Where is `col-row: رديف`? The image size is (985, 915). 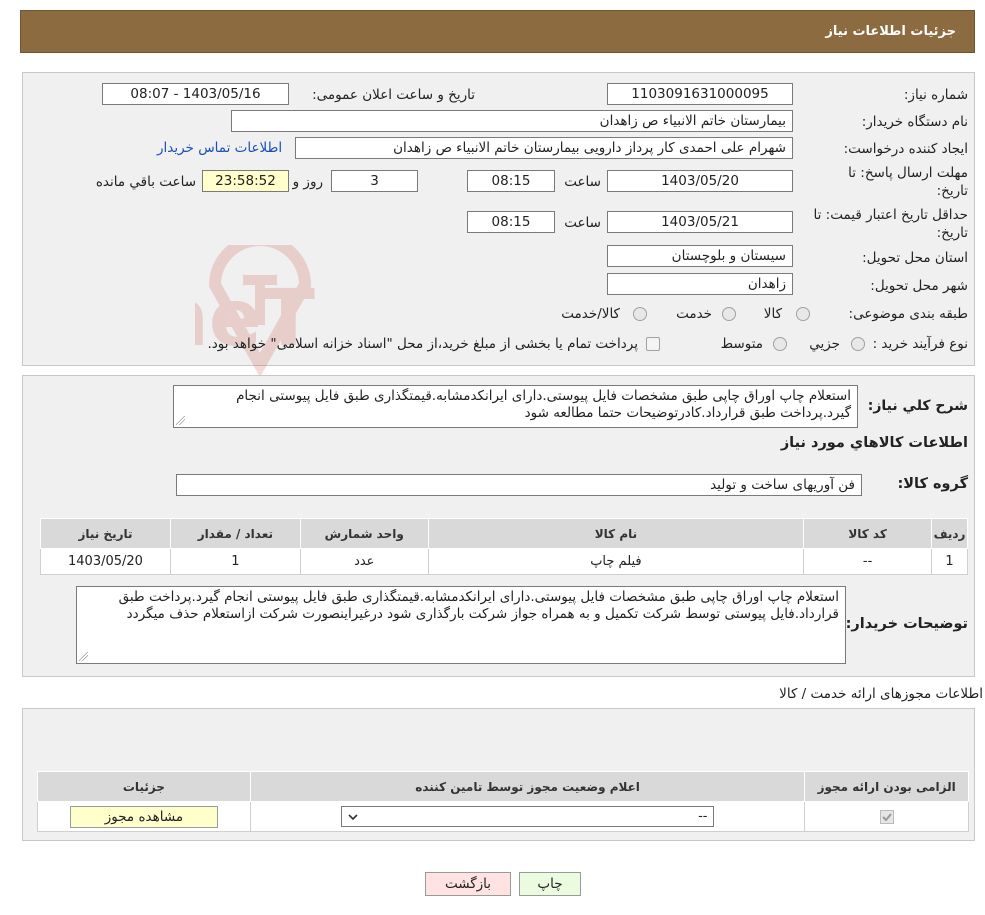 col-row: رديف is located at coordinates (949, 533).